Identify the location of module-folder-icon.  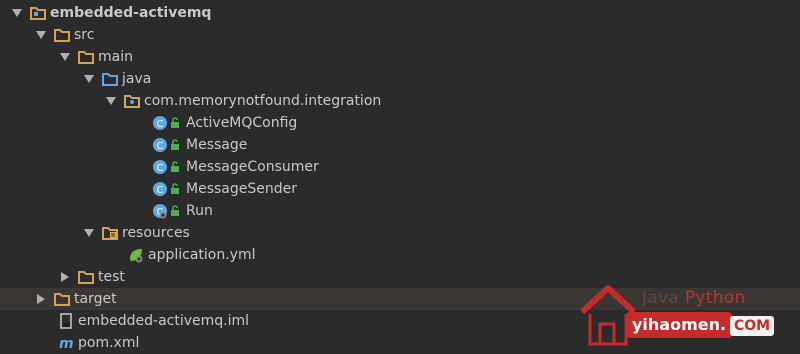
(38, 13).